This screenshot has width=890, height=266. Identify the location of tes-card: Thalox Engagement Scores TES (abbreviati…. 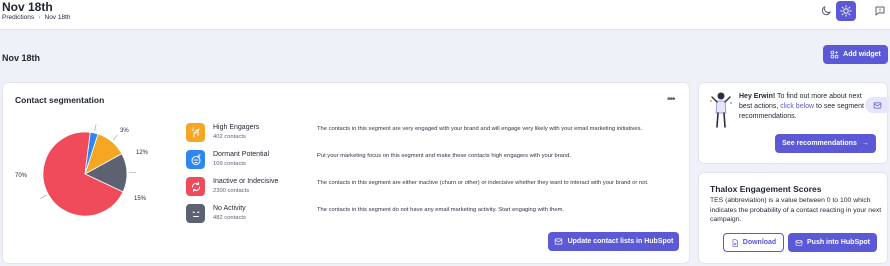
(793, 218).